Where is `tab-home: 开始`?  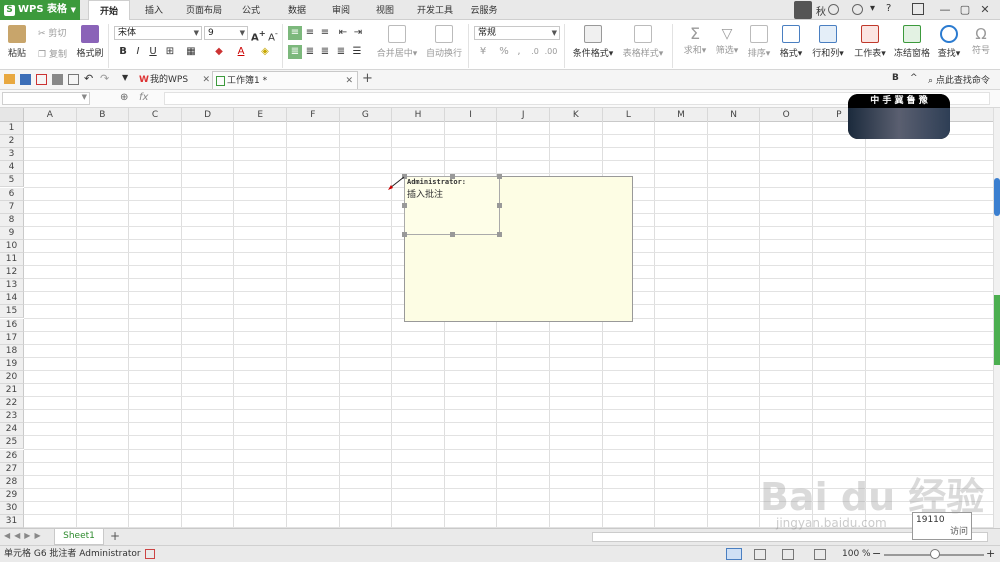 tab-home: 开始 is located at coordinates (109, 10).